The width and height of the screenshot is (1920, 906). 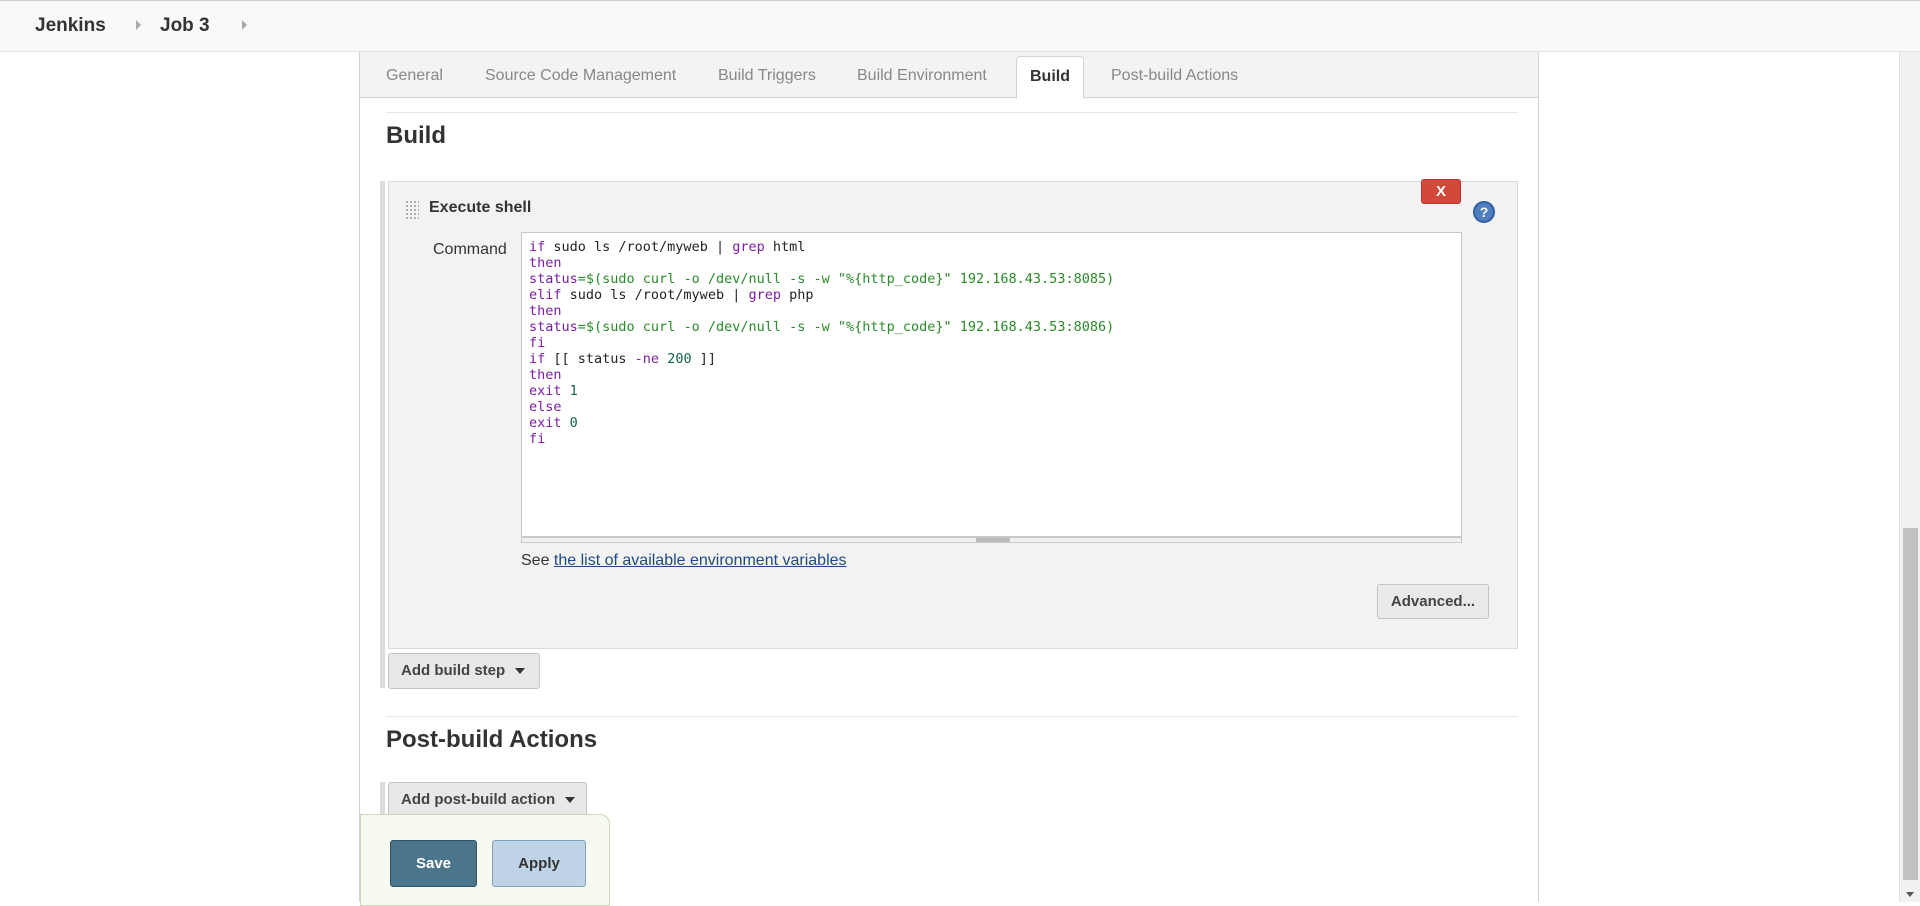 What do you see at coordinates (70, 26) in the screenshot?
I see `breadcrumb-jenkins: Jenkins` at bounding box center [70, 26].